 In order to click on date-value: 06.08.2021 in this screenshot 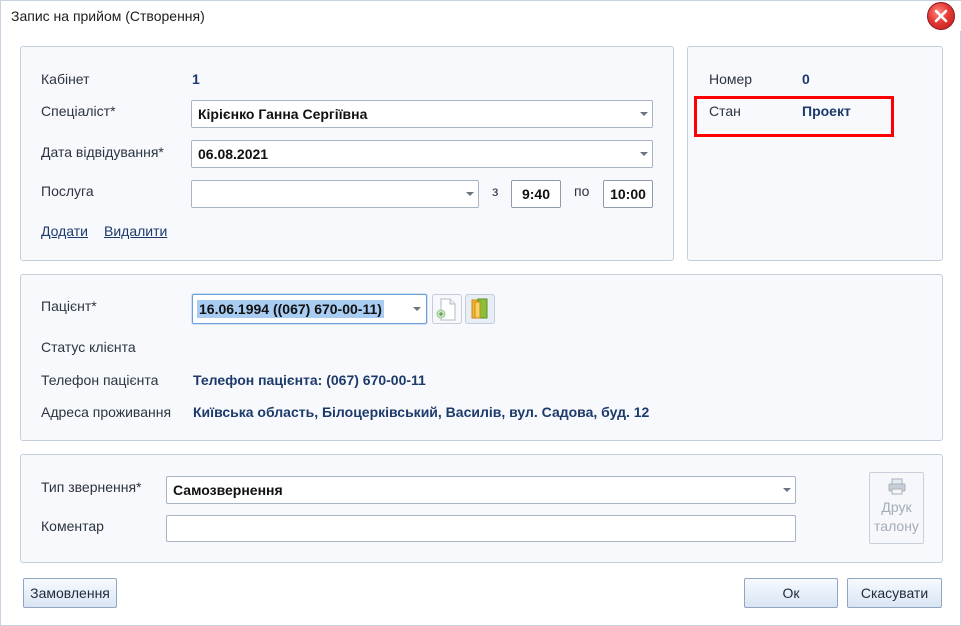, I will do `click(233, 154)`.